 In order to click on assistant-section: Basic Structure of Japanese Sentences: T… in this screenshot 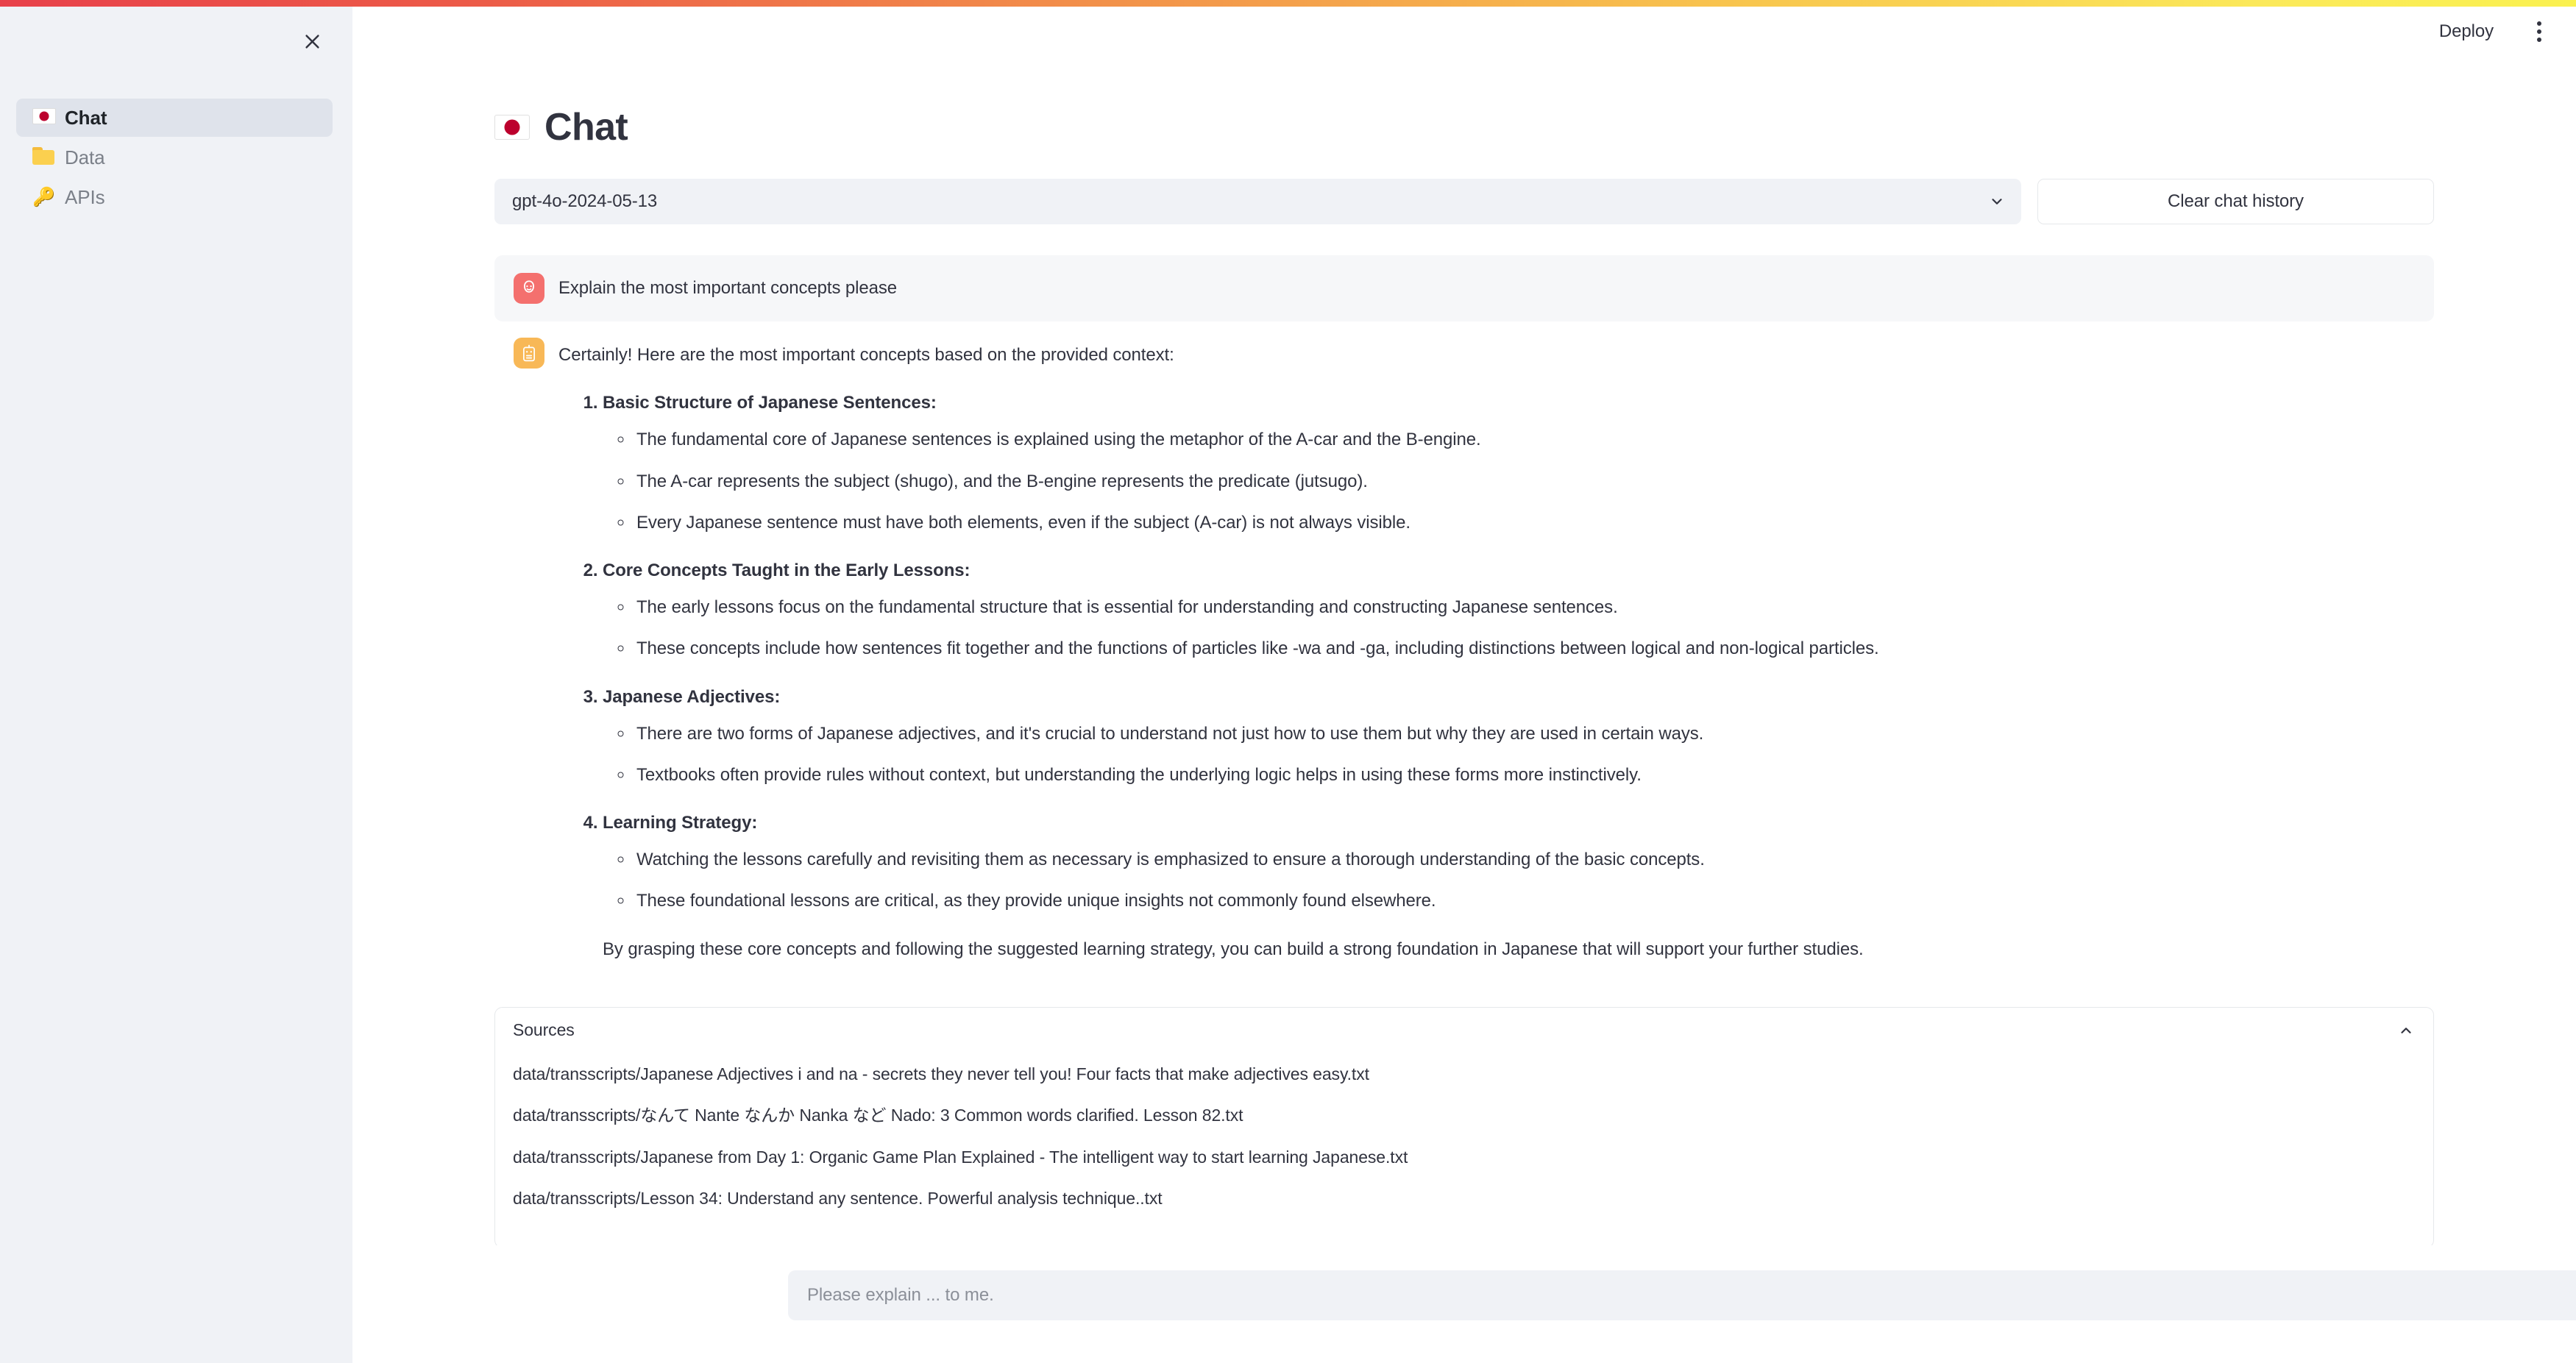, I will do `click(1241, 462)`.